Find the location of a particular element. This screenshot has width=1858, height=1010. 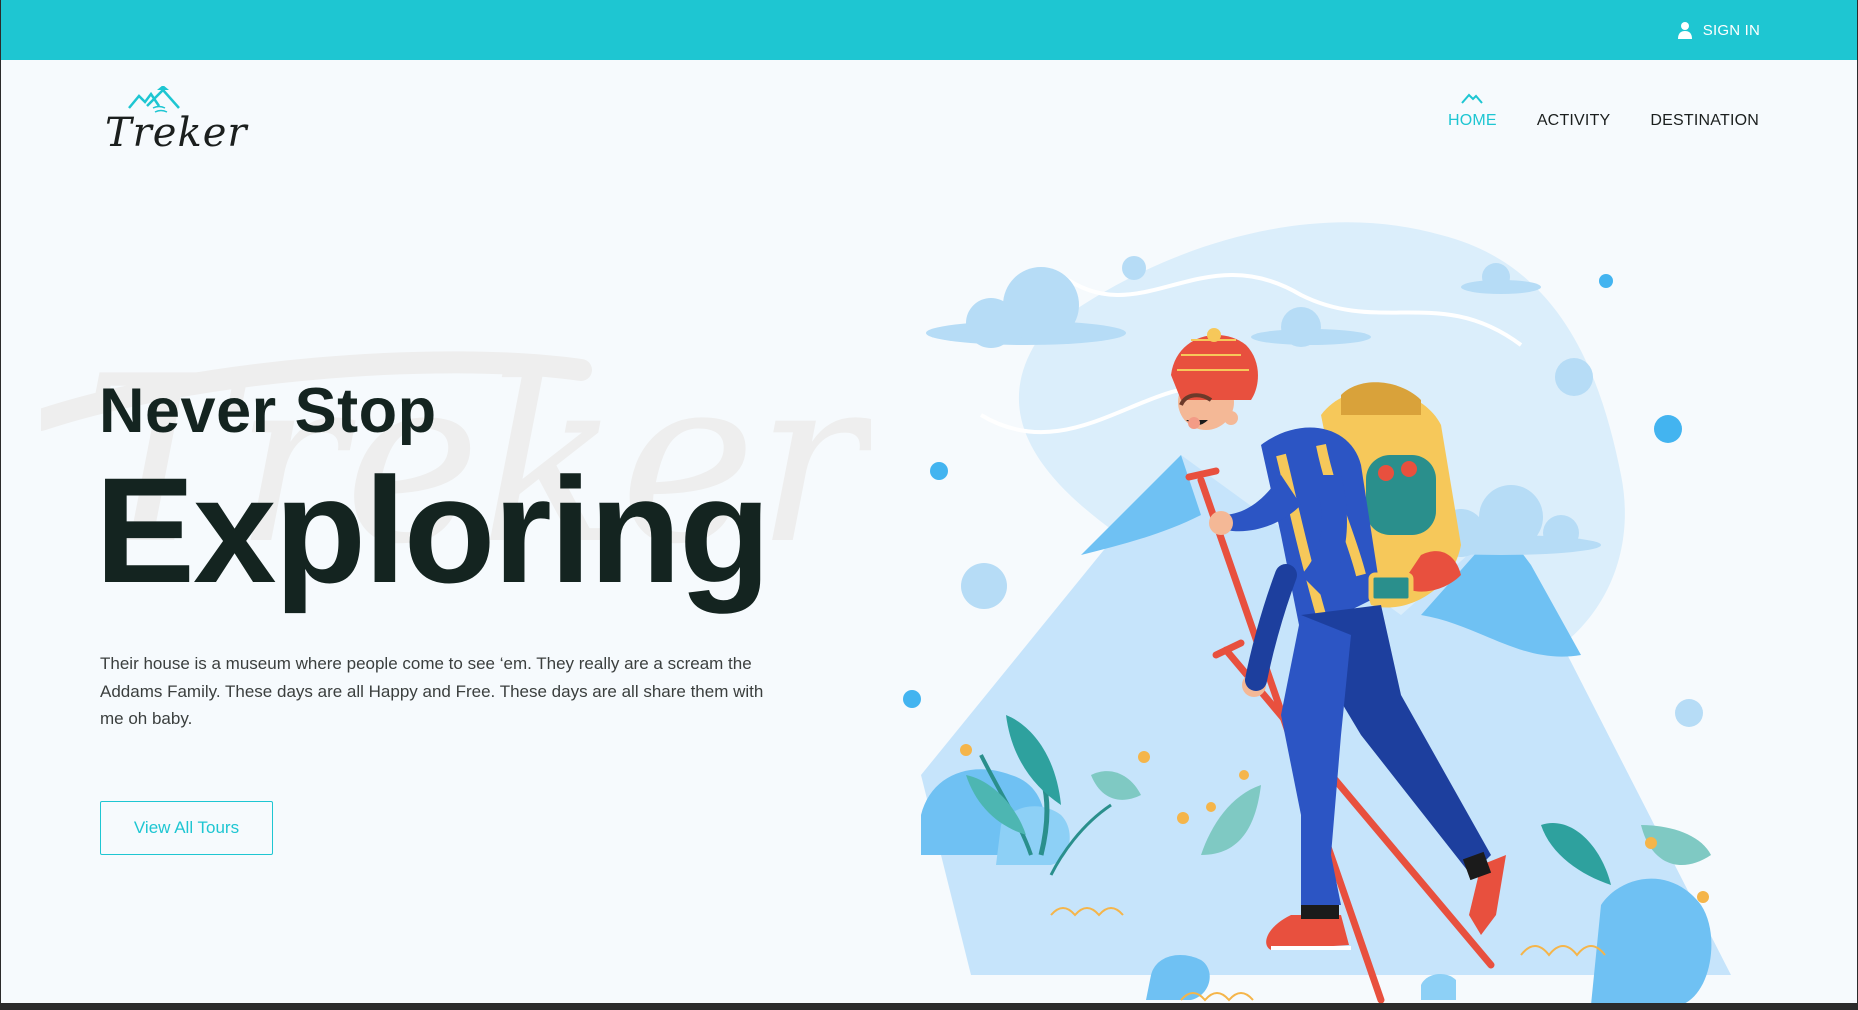

logo-text: Treker is located at coordinates (176, 133).